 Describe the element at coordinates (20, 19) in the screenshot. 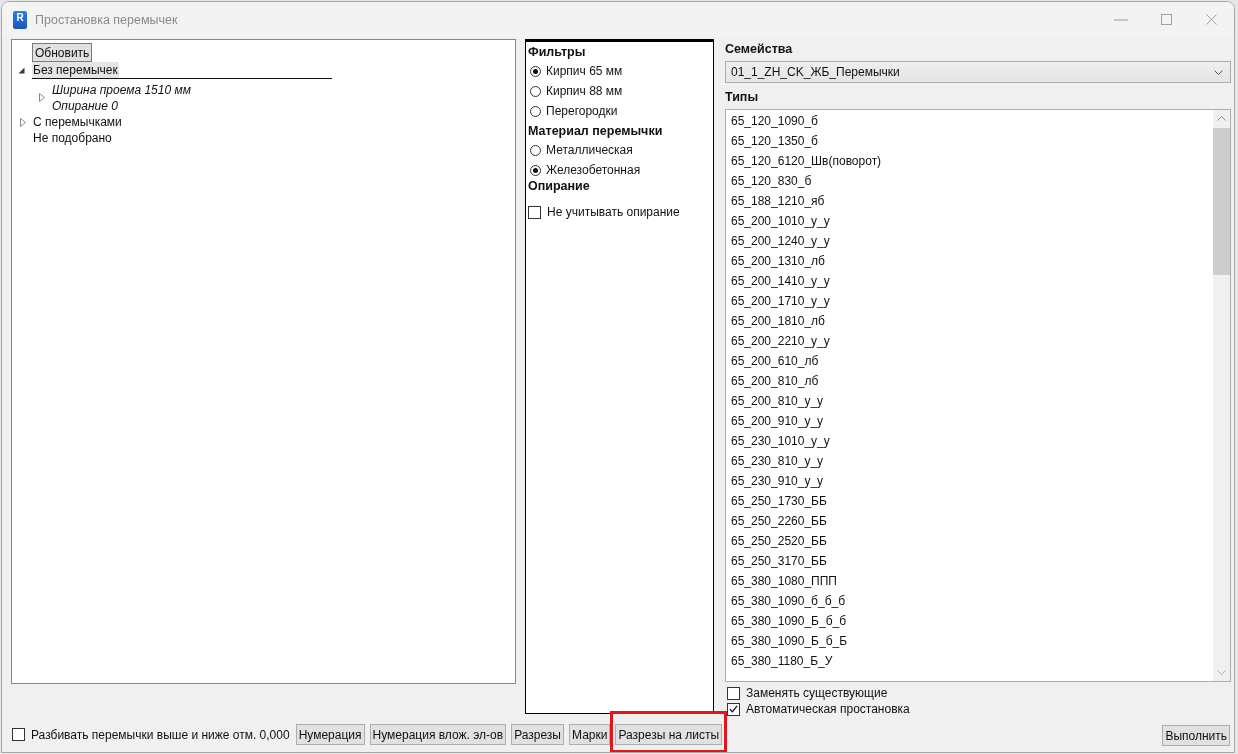

I see `app-logo: R` at that location.